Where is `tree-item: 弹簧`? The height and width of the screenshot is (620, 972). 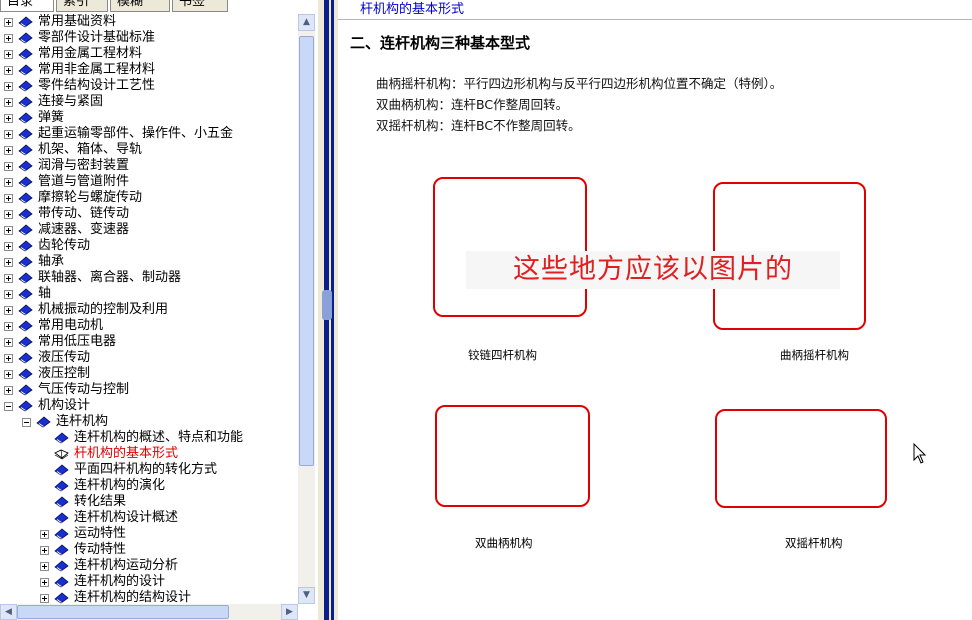
tree-item: 弹簧 is located at coordinates (149, 118).